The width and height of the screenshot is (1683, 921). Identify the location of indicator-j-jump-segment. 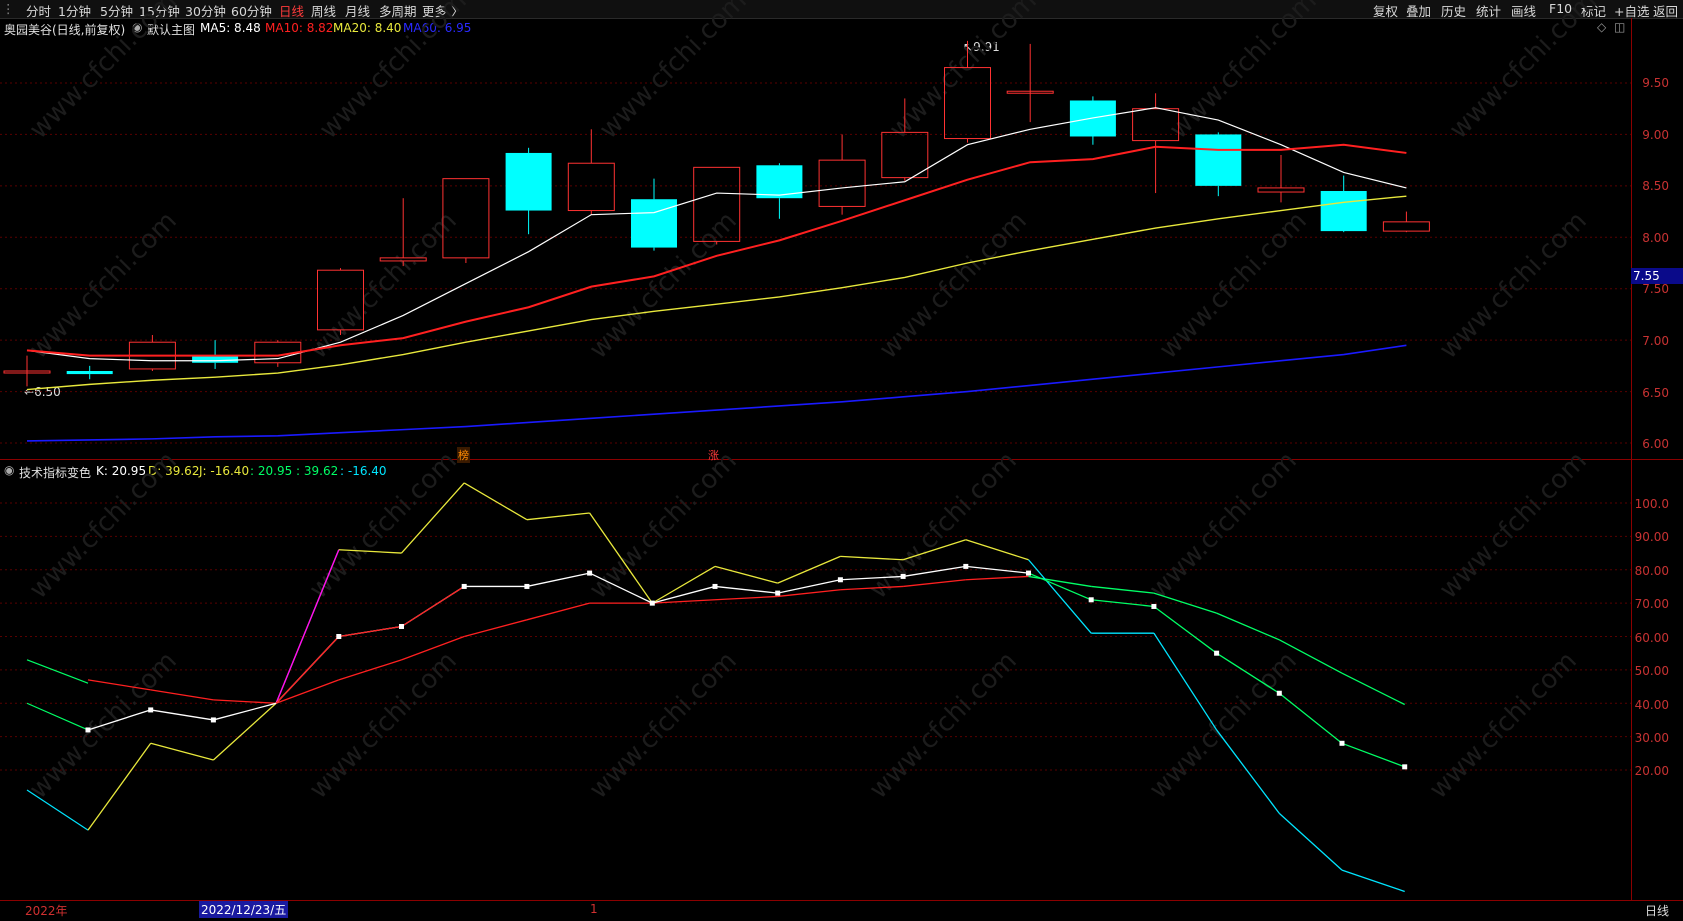
(307, 626).